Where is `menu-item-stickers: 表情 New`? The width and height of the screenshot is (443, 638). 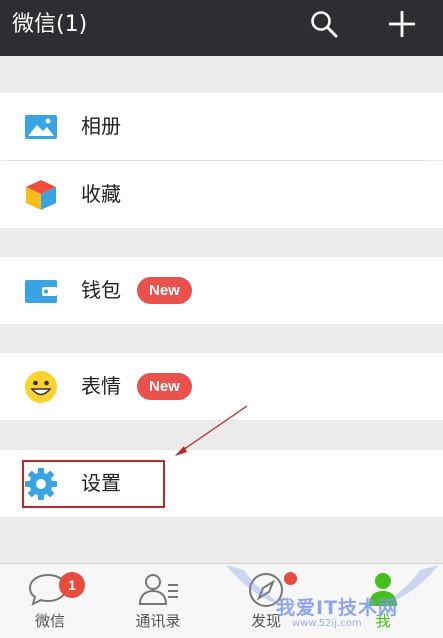
menu-item-stickers: 表情 New is located at coordinates (221, 386).